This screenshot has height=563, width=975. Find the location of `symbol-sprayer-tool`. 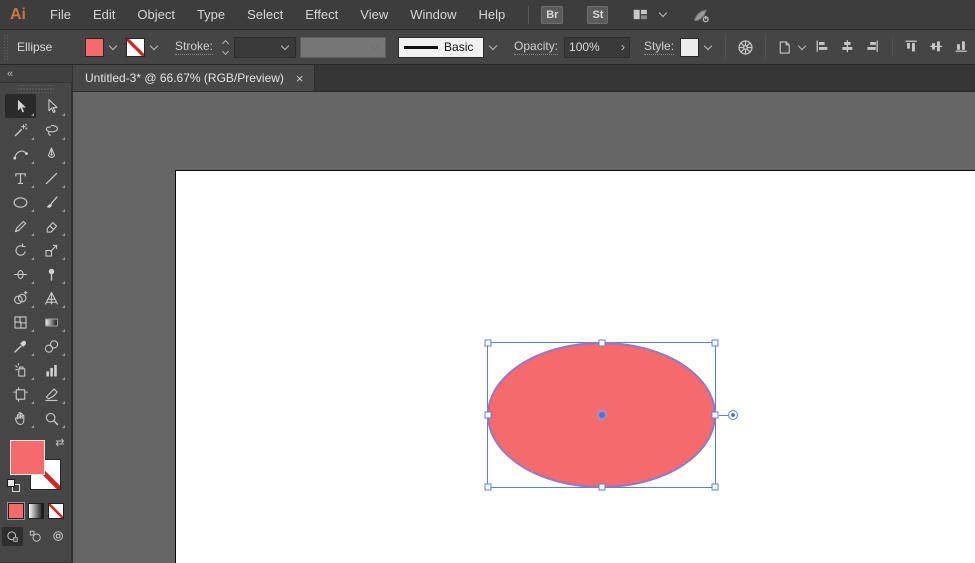

symbol-sprayer-tool is located at coordinates (20, 370).